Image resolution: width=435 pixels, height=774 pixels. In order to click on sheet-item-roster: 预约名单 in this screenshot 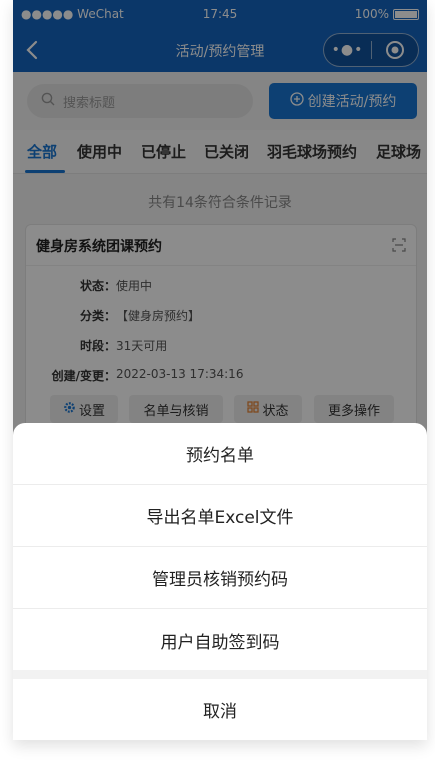, I will do `click(220, 454)`.